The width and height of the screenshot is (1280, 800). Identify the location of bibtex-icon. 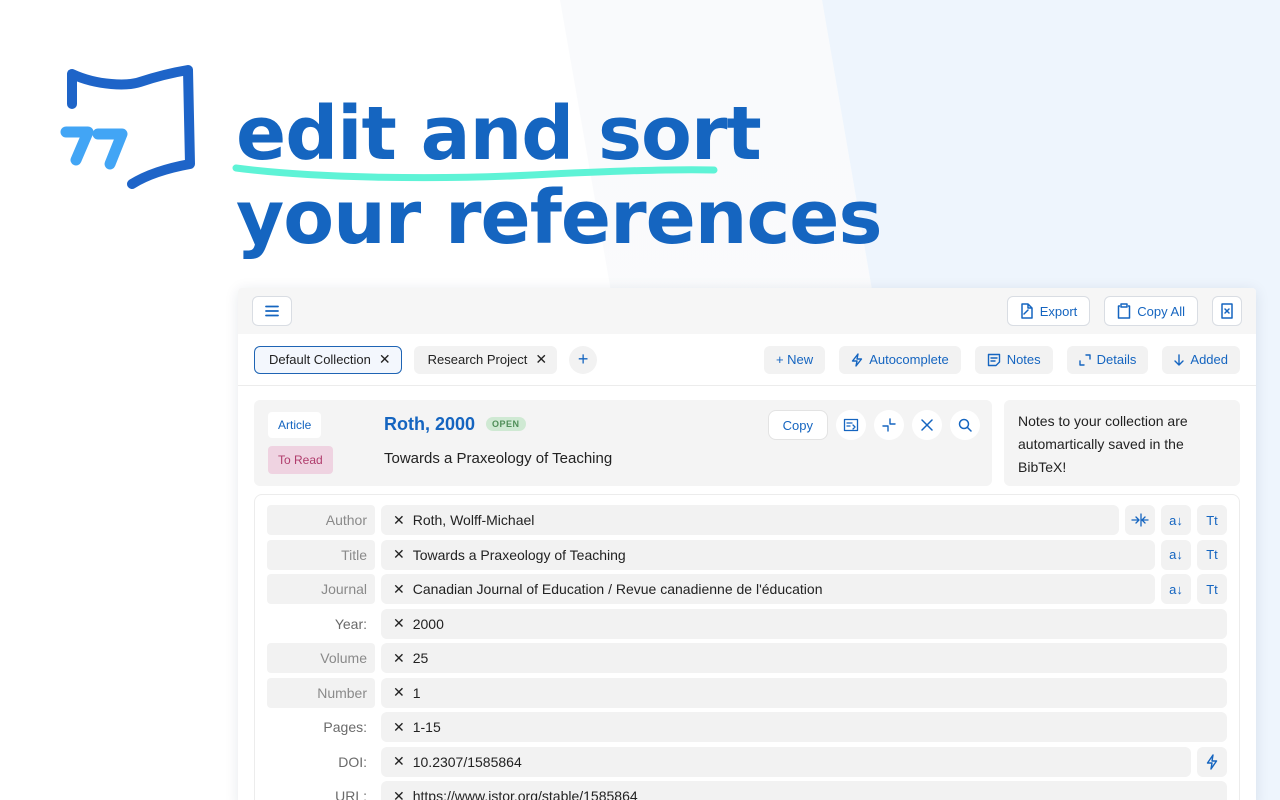
(851, 425).